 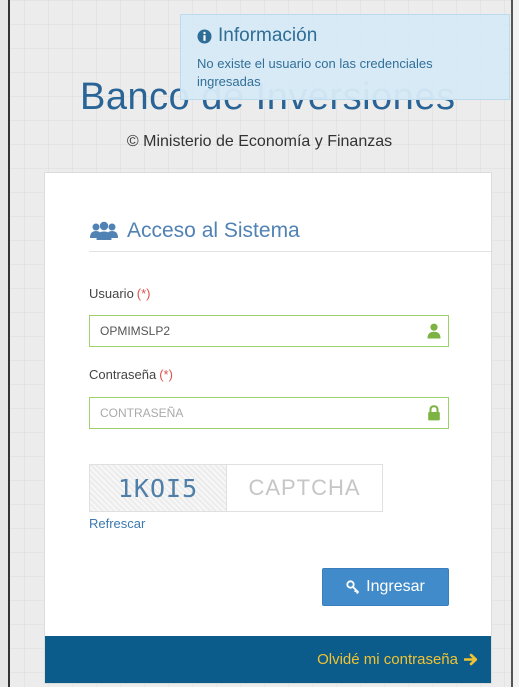 I want to click on password-label-text: Contraseña, so click(x=123, y=374).